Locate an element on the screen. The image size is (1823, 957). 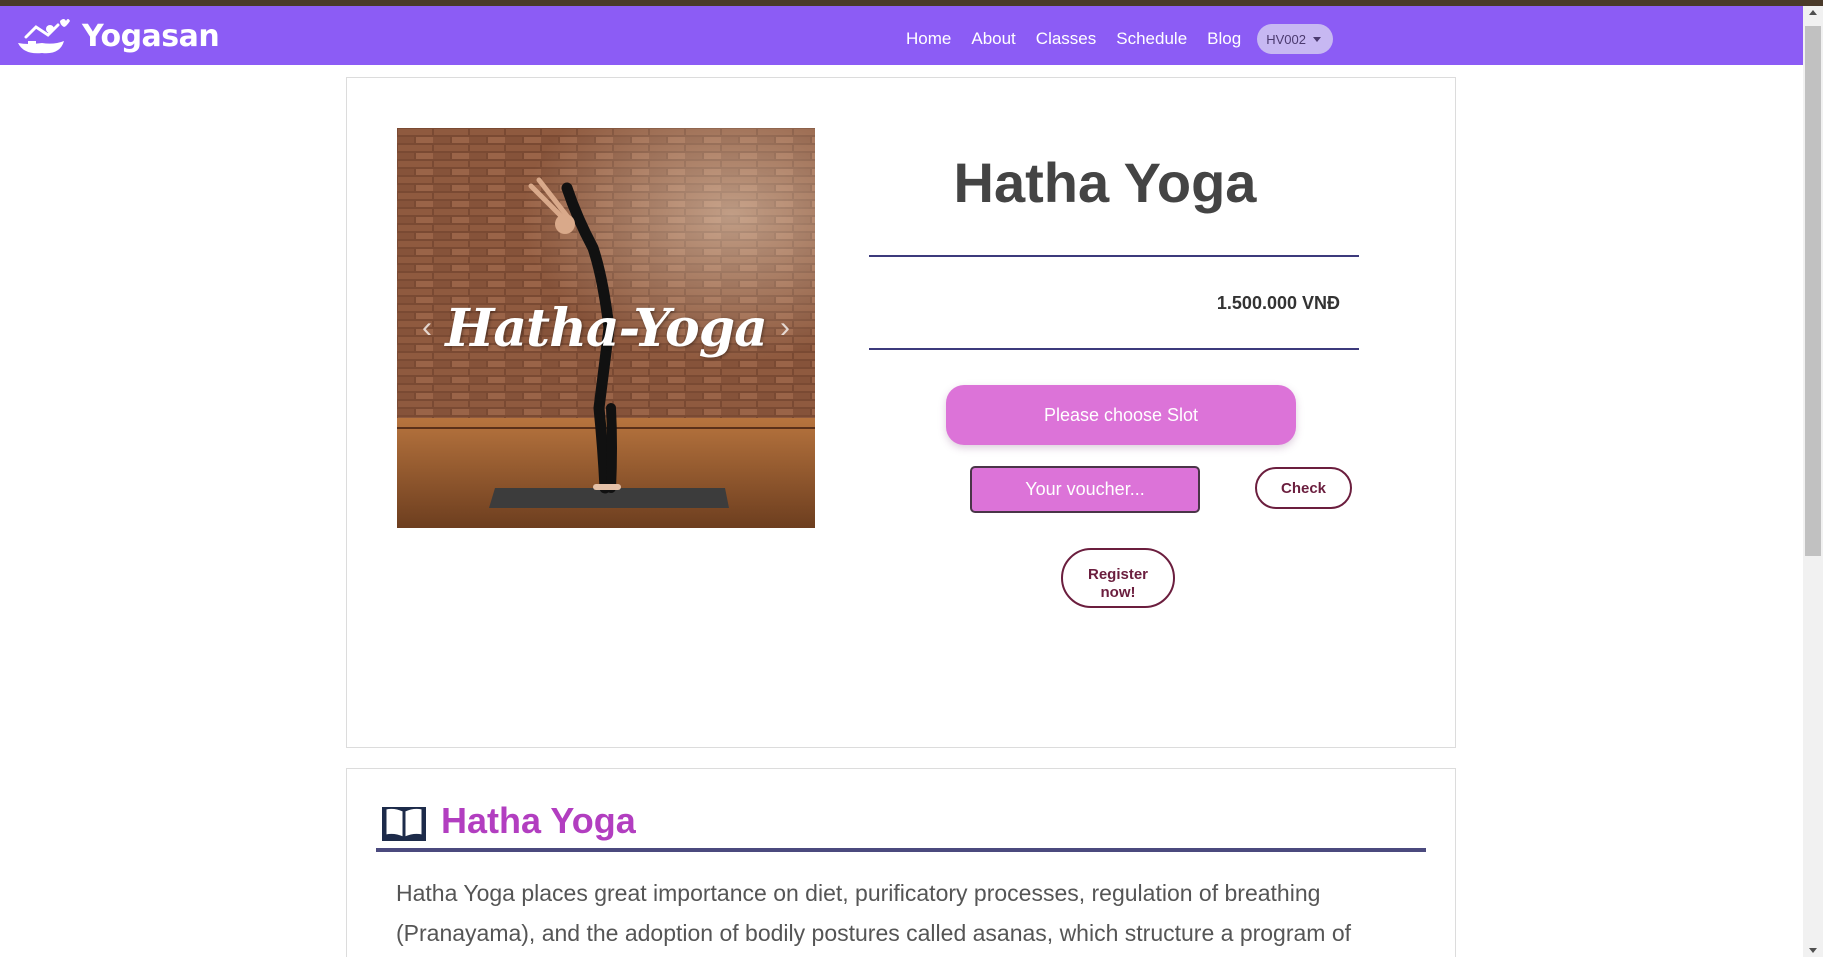
class-title: Hatha Yoga is located at coordinates (1105, 182).